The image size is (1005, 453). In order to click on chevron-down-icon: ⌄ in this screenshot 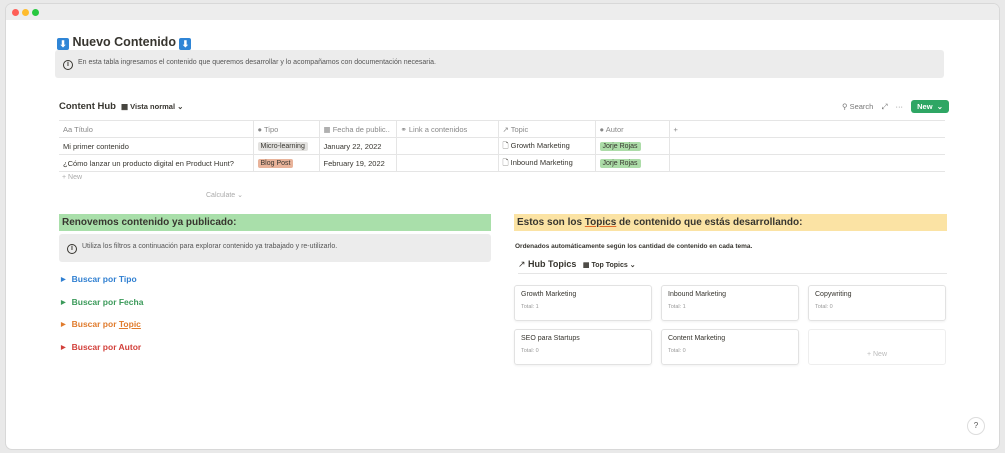, I will do `click(179, 106)`.